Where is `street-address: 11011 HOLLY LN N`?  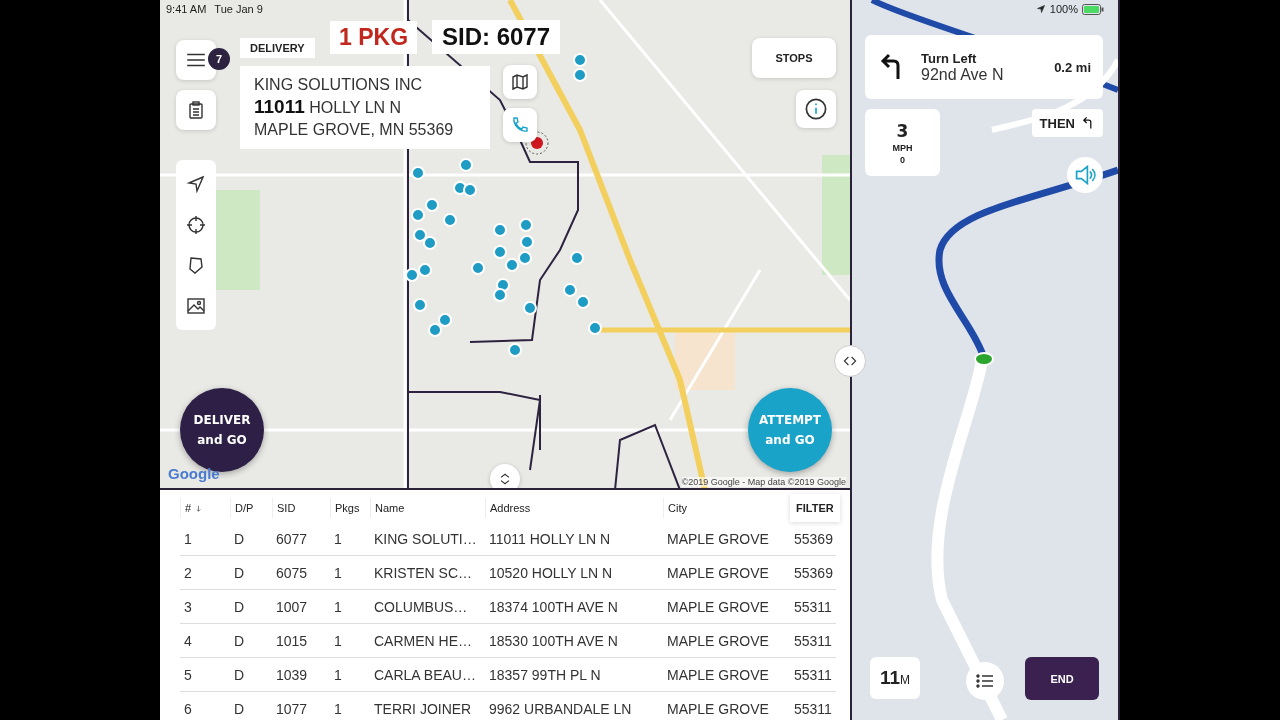 street-address: 11011 HOLLY LN N is located at coordinates (328, 107).